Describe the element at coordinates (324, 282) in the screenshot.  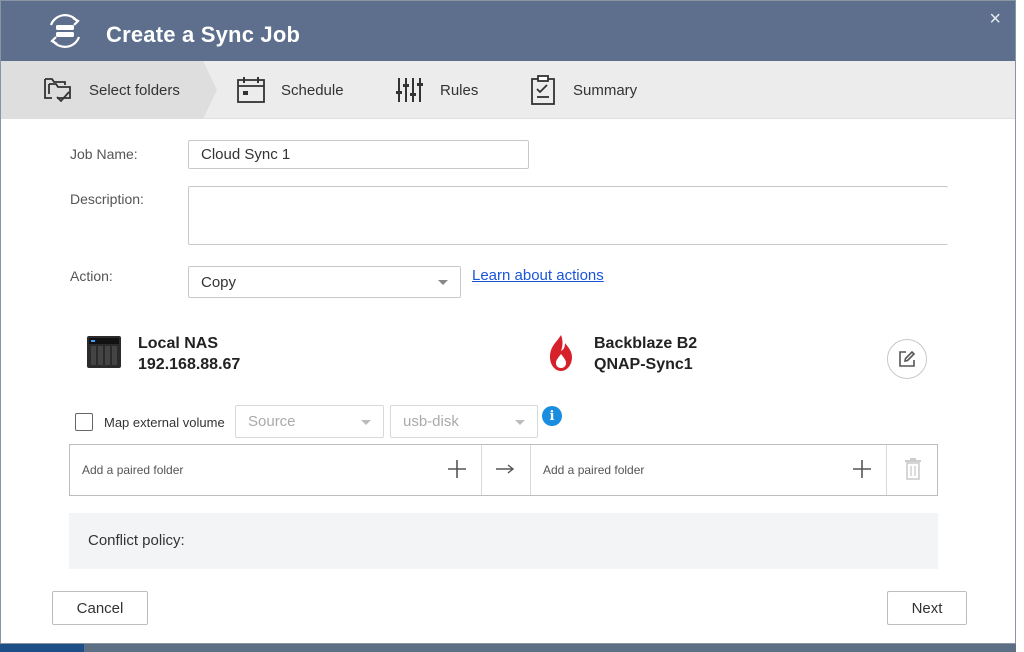
I see `action-select: Copy` at that location.